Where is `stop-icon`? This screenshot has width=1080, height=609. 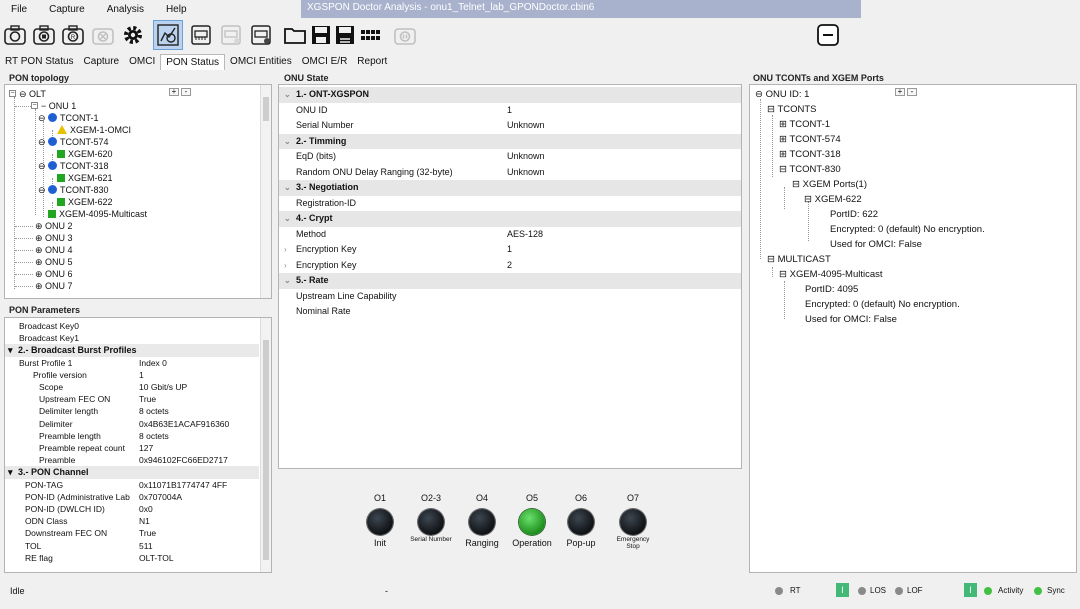 stop-icon is located at coordinates (103, 35).